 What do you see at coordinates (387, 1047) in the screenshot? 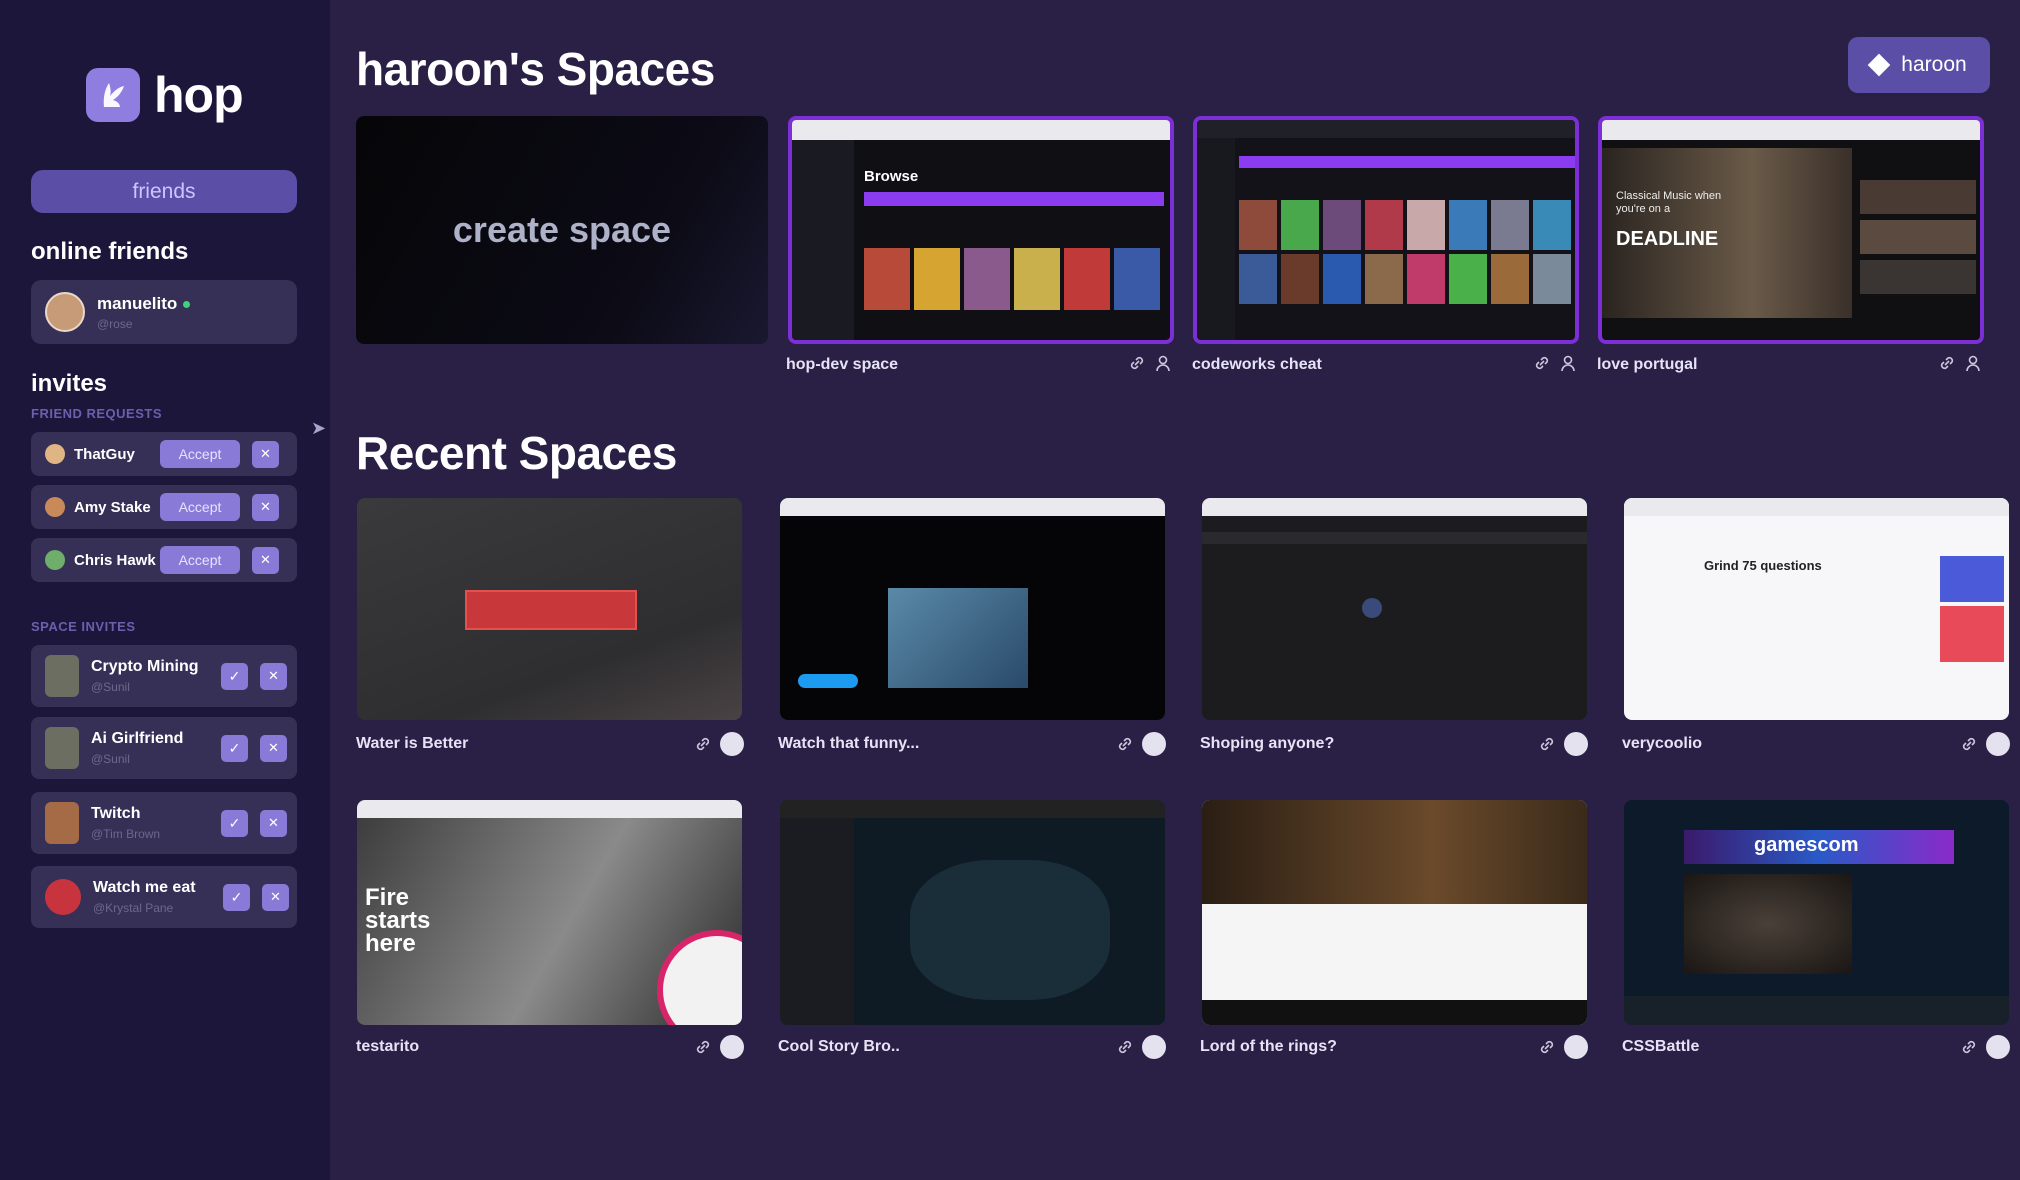
I see `space-name: testarito` at bounding box center [387, 1047].